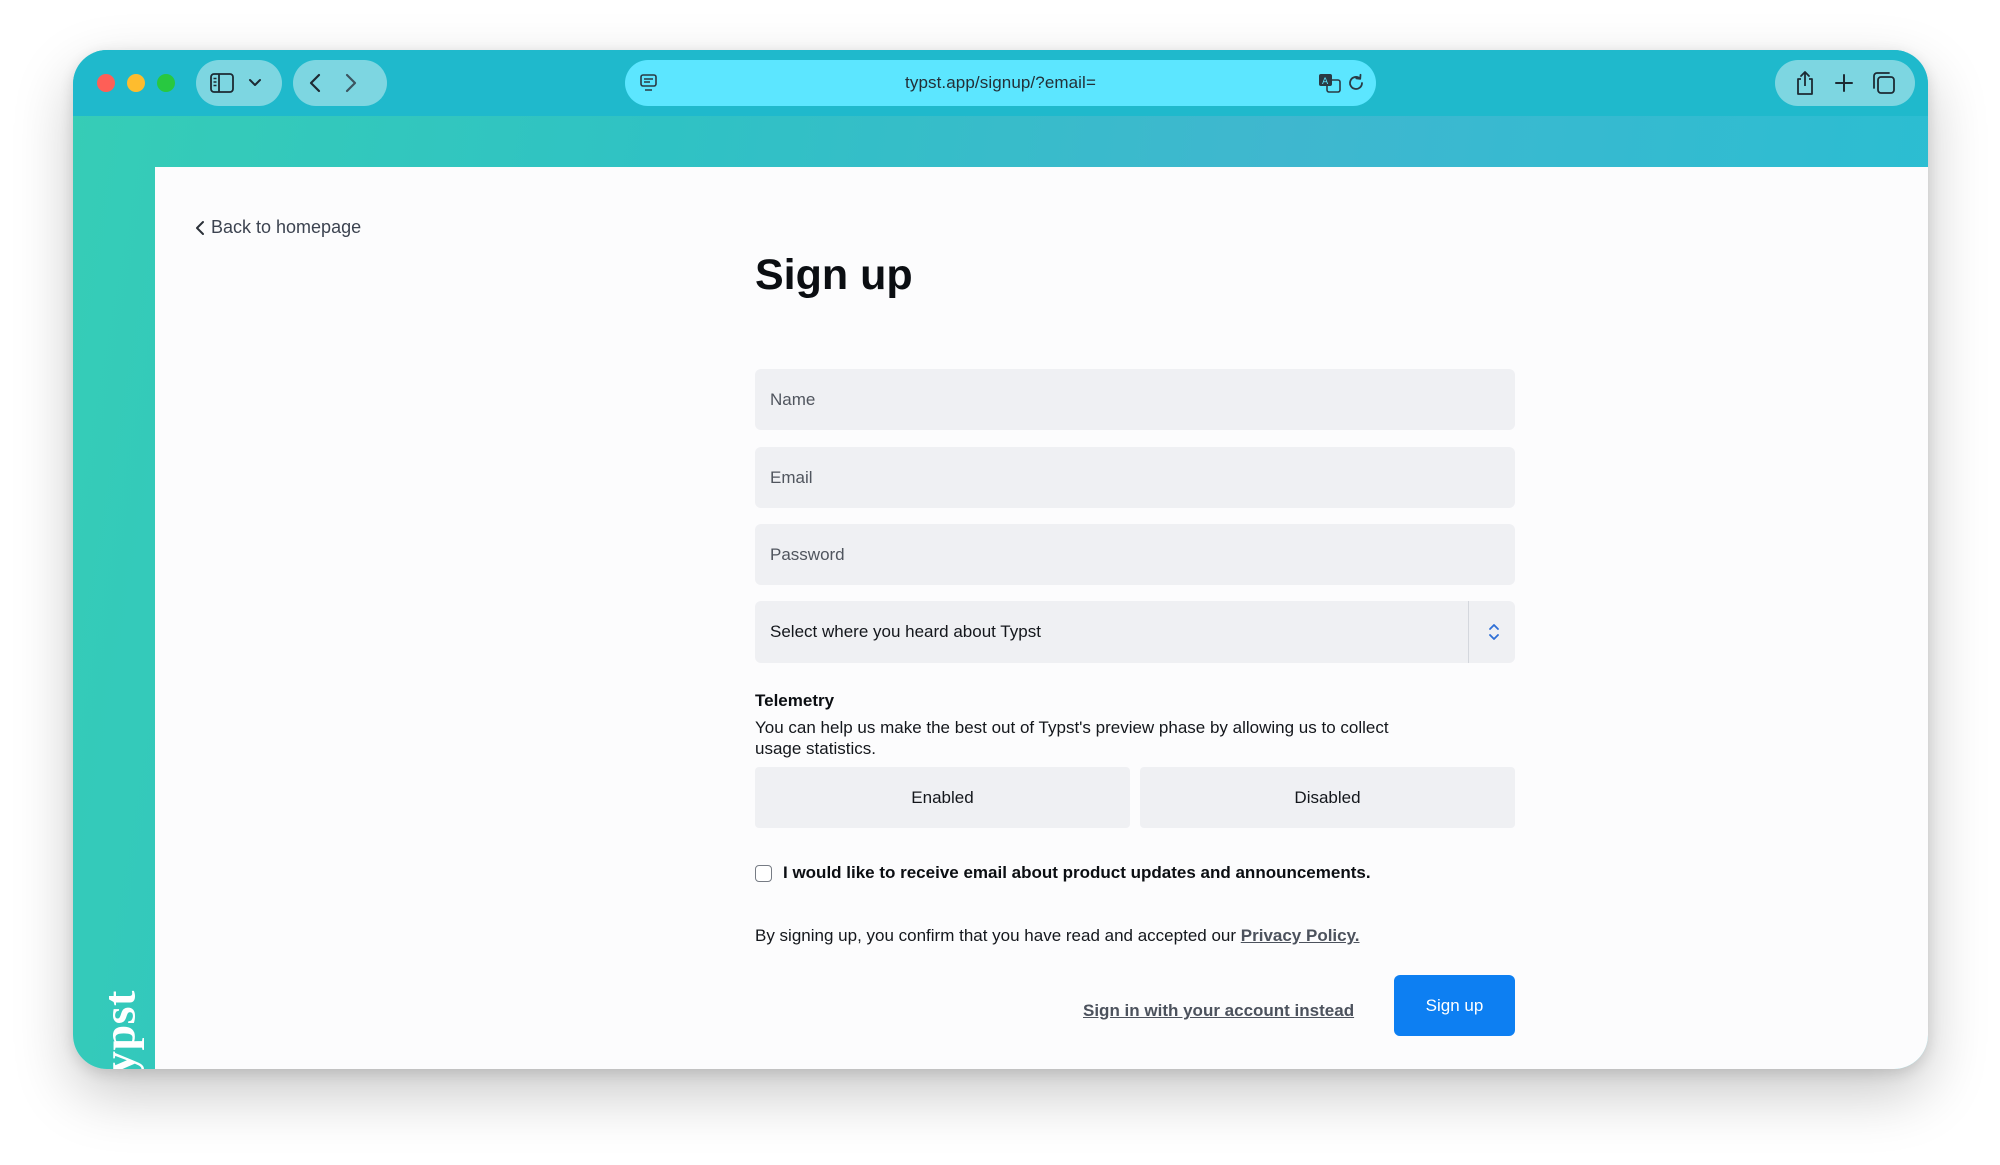 The height and width of the screenshot is (1165, 2000). I want to click on sign-in-instead-link: Sign in with your account instead, so click(1218, 1011).